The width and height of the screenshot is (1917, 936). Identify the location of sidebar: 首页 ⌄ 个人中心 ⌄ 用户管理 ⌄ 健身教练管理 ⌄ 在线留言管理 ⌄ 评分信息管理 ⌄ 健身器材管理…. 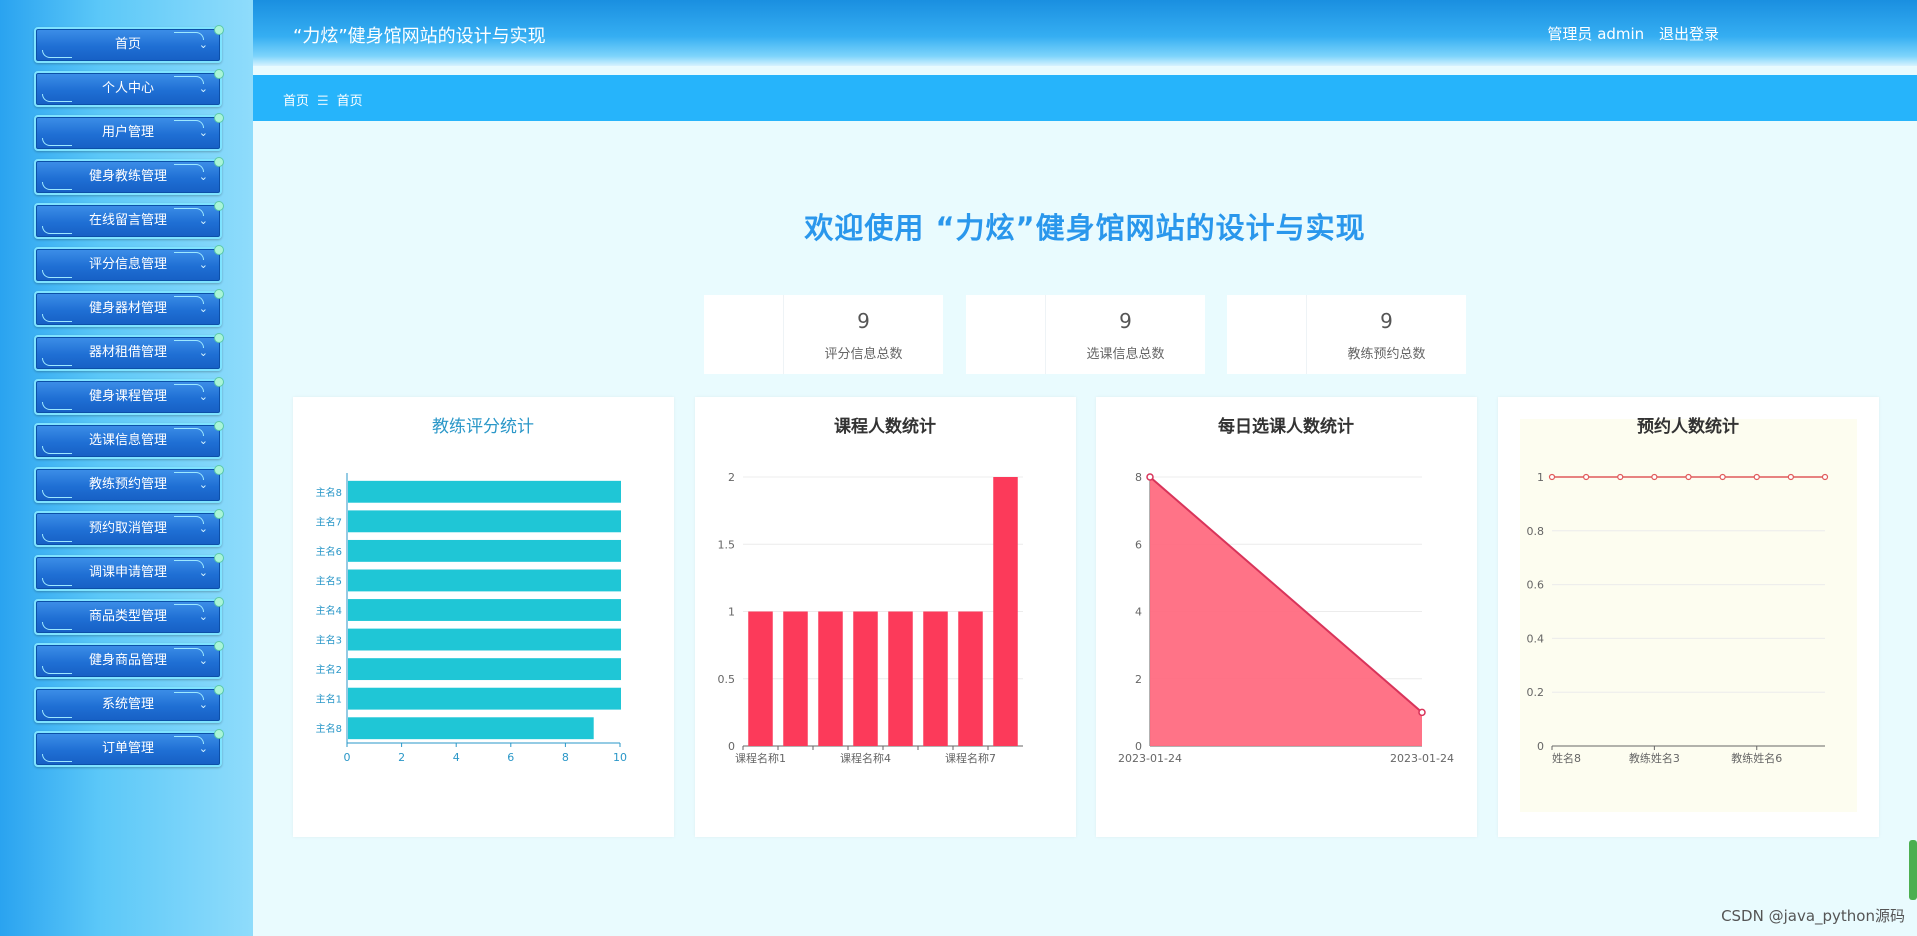
(126, 468).